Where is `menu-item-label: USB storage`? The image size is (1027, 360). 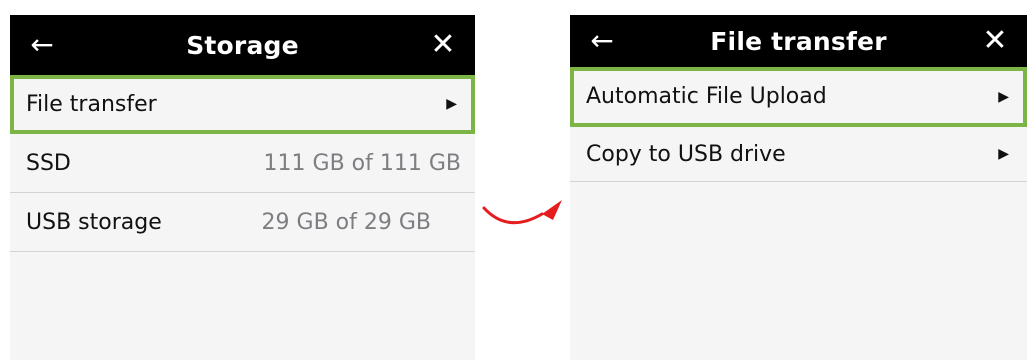 menu-item-label: USB storage is located at coordinates (94, 222).